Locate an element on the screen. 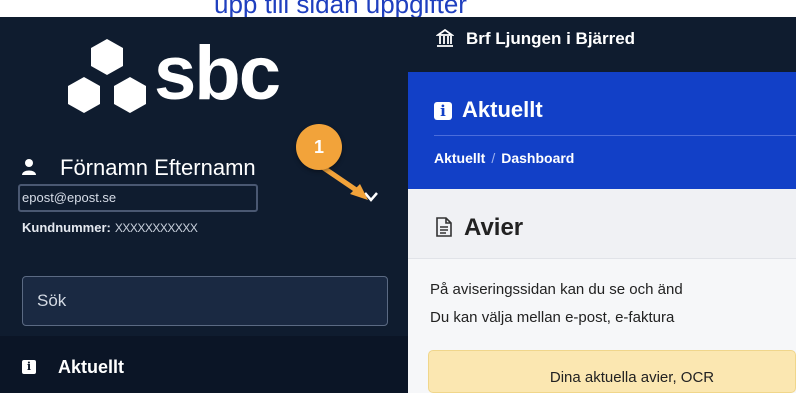 The width and height of the screenshot is (796, 393). page-header: i Aktuellt Aktuellt / Dashboard is located at coordinates (602, 130).